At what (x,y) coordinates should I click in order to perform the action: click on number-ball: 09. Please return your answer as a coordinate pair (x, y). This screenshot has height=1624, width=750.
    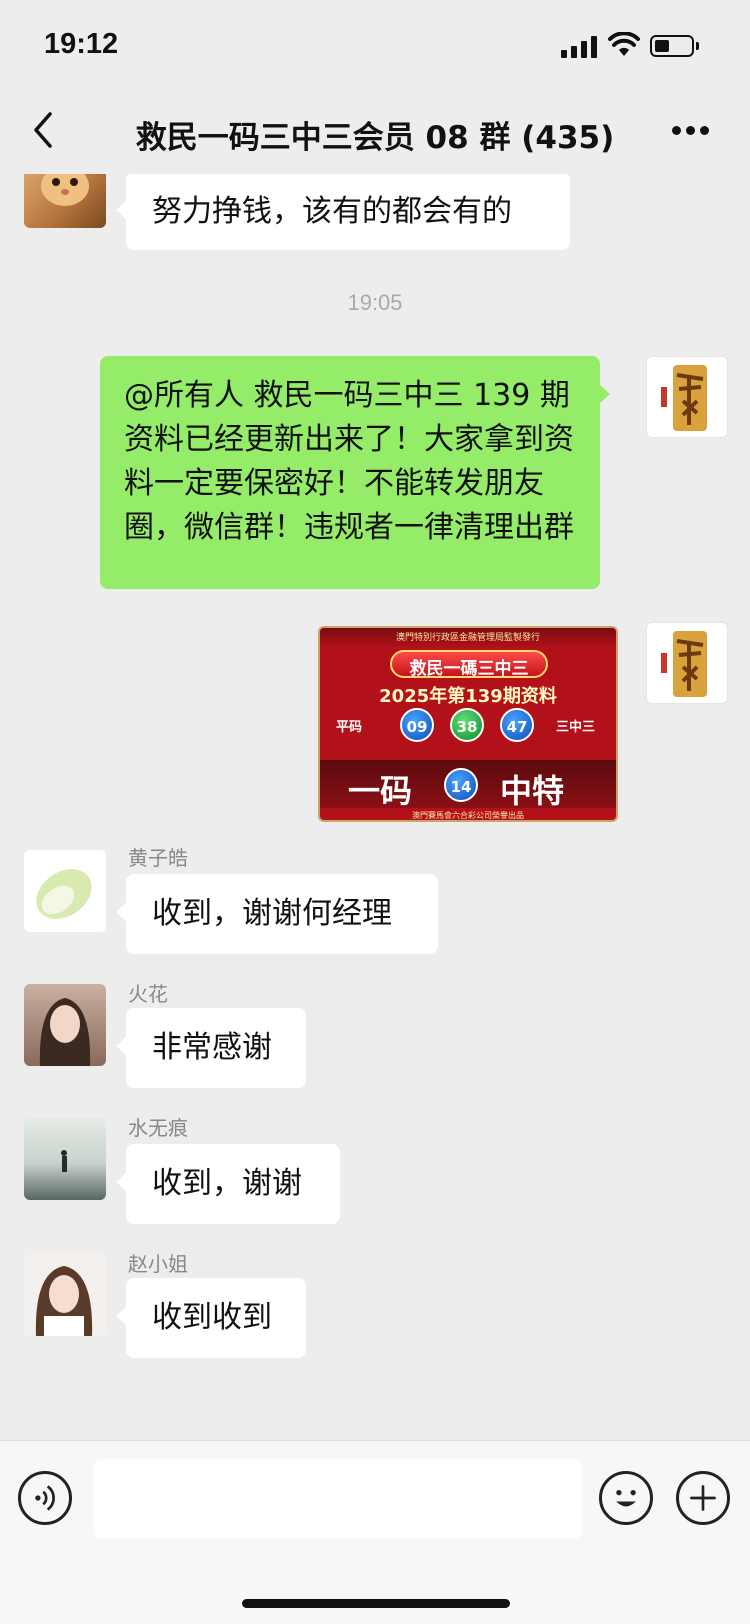
    Looking at the image, I should click on (417, 725).